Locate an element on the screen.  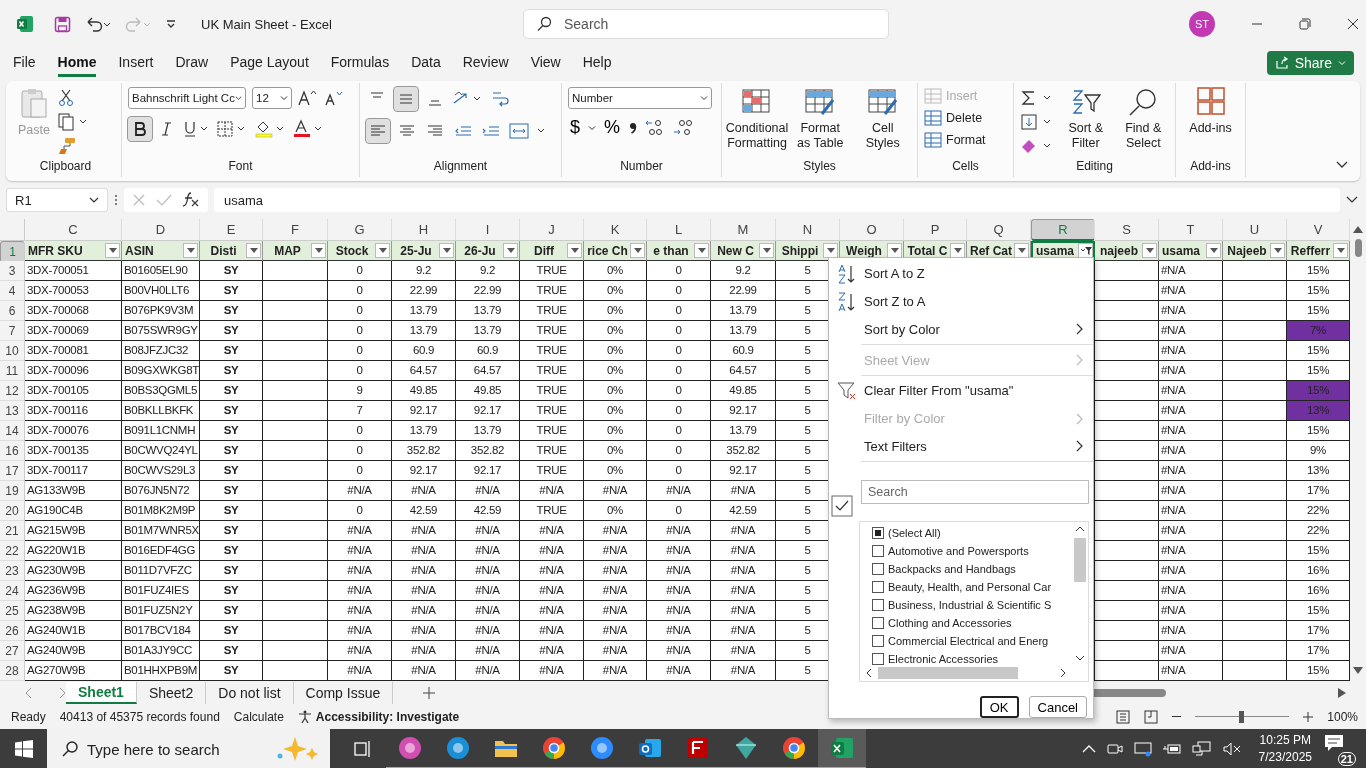
check-icon is located at coordinates (164, 200).